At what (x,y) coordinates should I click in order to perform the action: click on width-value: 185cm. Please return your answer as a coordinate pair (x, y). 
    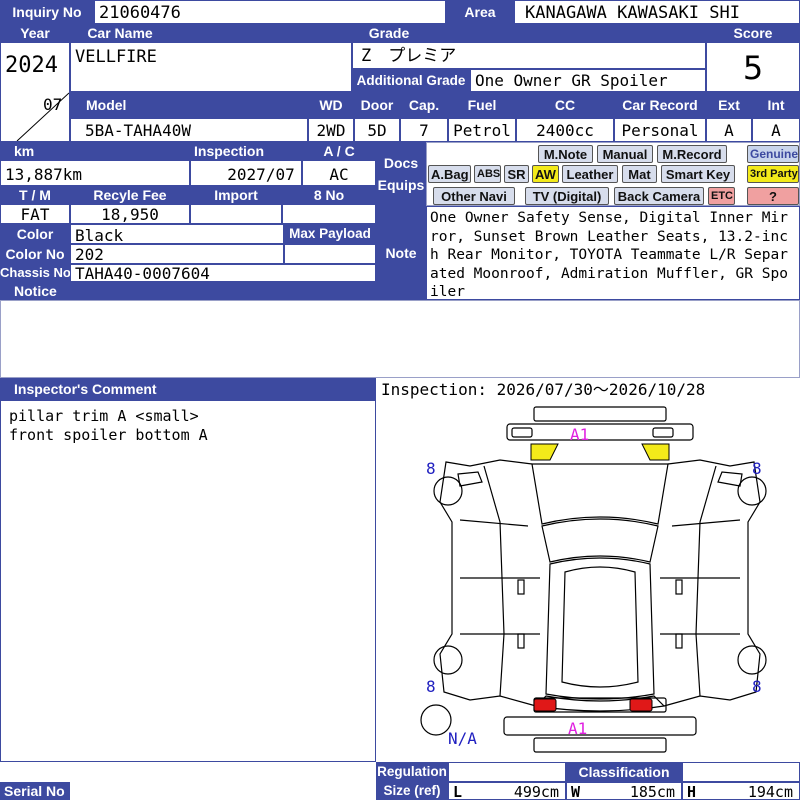
    Looking at the image, I should click on (652, 791).